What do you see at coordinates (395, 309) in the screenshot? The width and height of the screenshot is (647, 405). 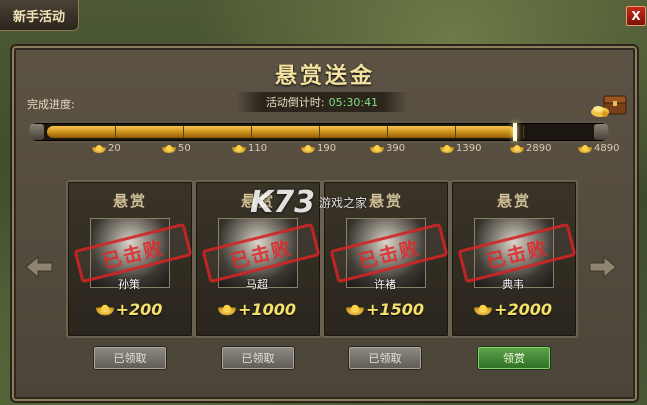 I see `reward-amount: +1500` at bounding box center [395, 309].